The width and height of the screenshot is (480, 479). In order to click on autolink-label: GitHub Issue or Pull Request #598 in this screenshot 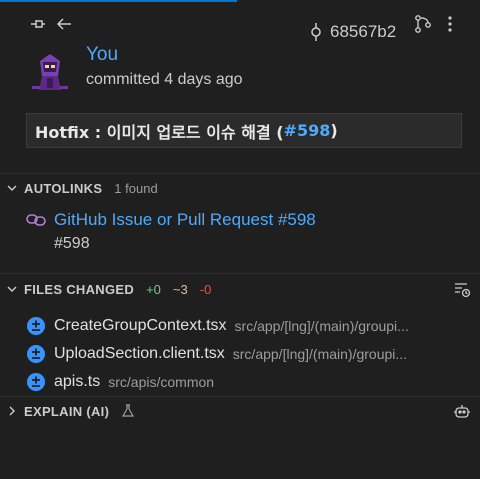, I will do `click(185, 219)`.